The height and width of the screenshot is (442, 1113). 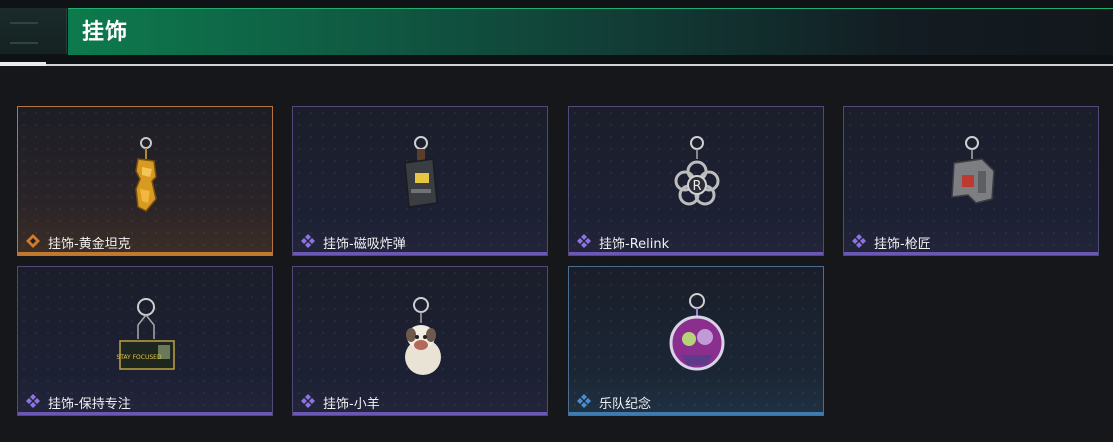 I want to click on page-header: 挂饰, so click(x=556, y=33).